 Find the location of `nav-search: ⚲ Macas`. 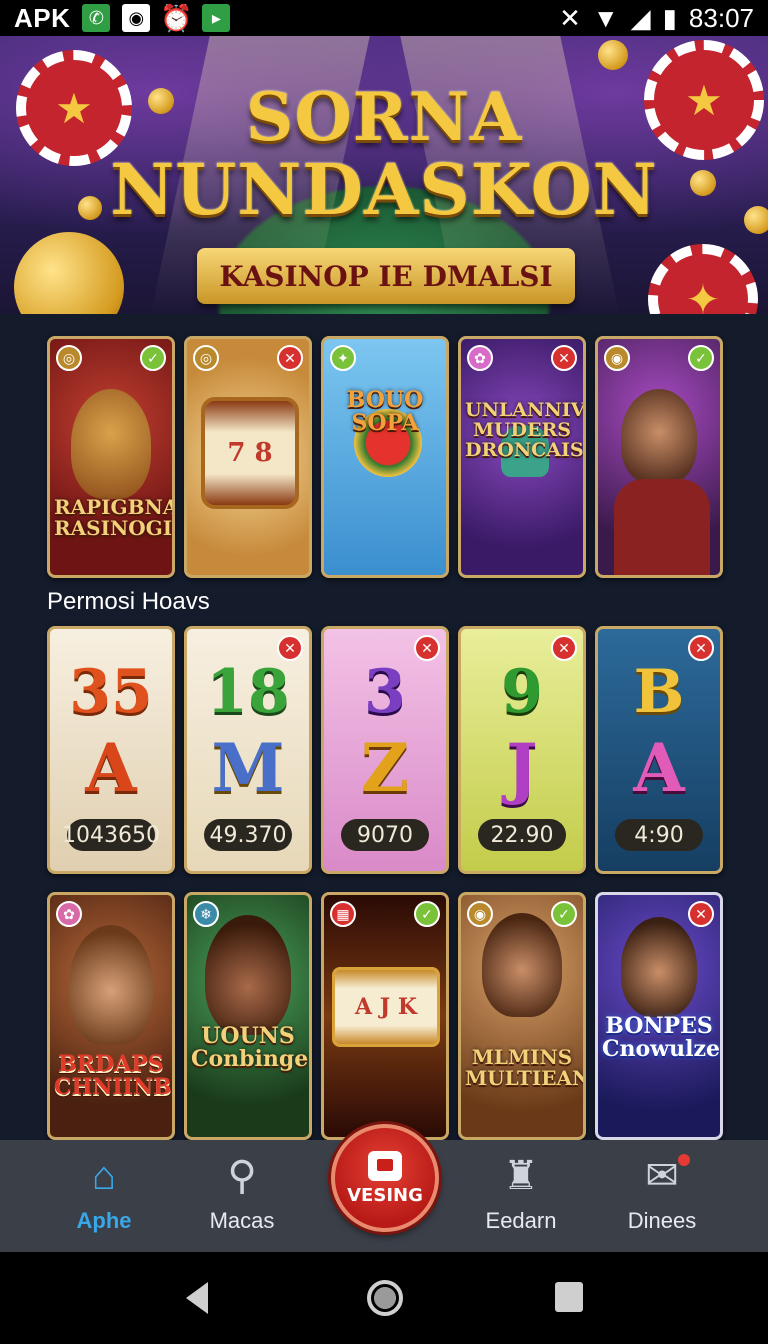

nav-search: ⚲ Macas is located at coordinates (242, 1196).